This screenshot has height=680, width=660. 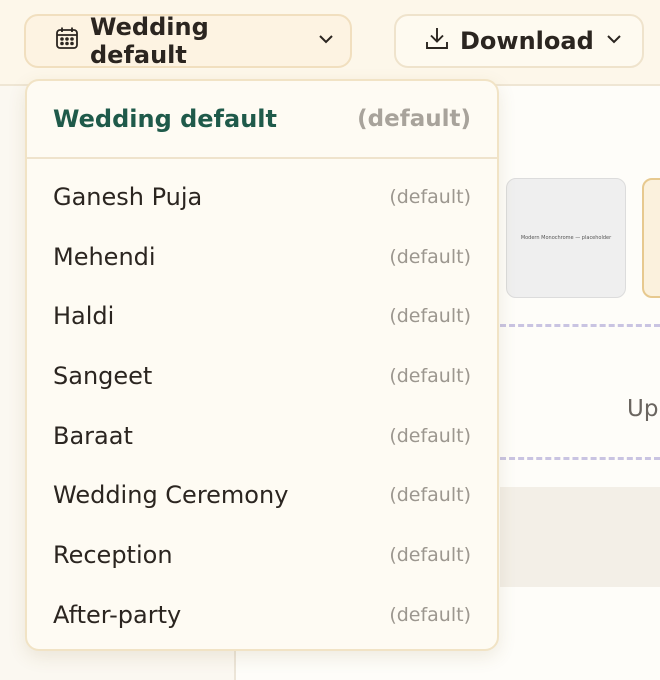 What do you see at coordinates (437, 41) in the screenshot?
I see `download-icon` at bounding box center [437, 41].